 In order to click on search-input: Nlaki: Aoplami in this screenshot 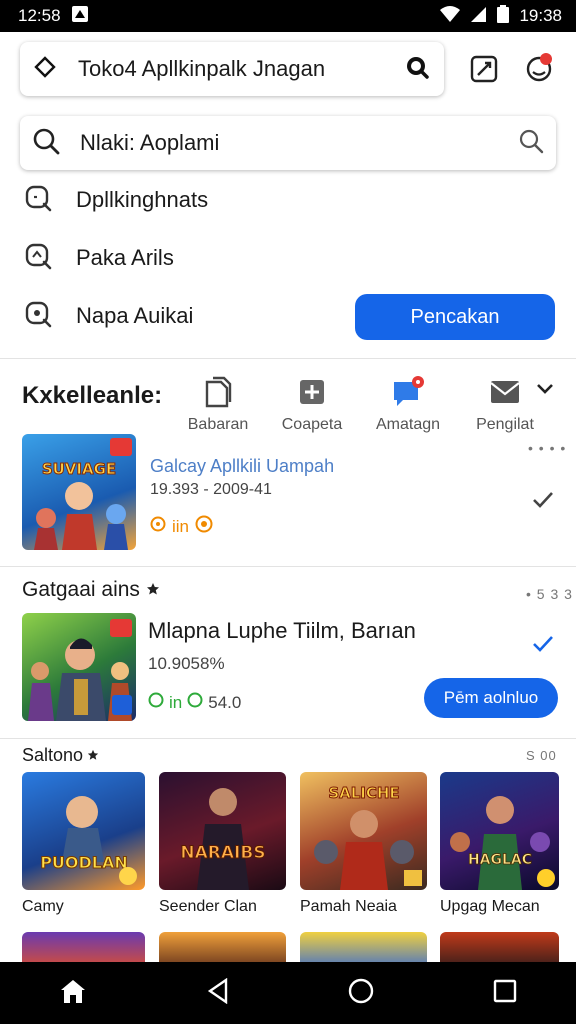, I will do `click(299, 143)`.